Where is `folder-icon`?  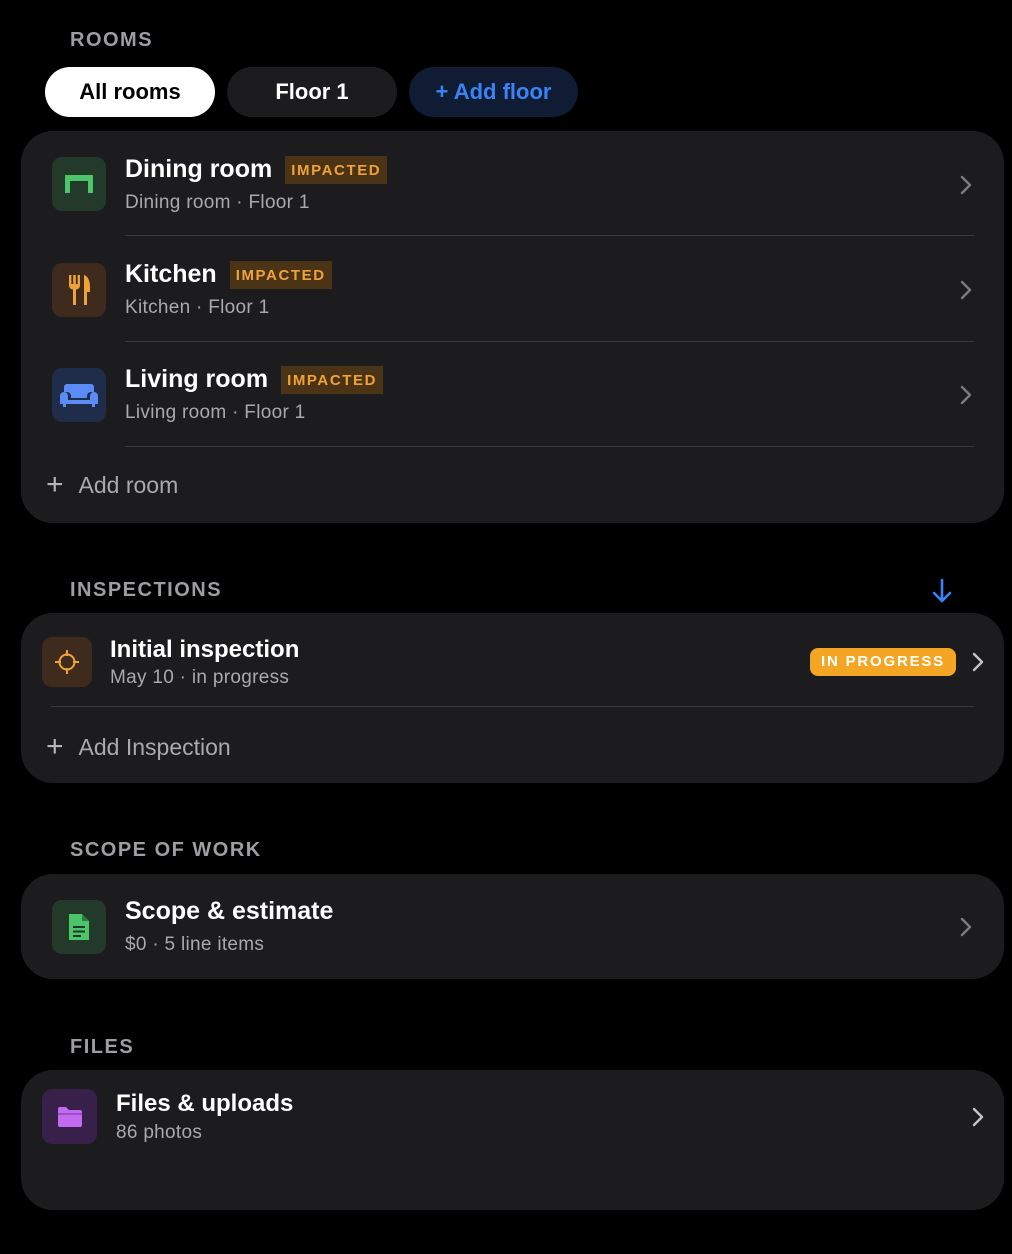 folder-icon is located at coordinates (69, 1116).